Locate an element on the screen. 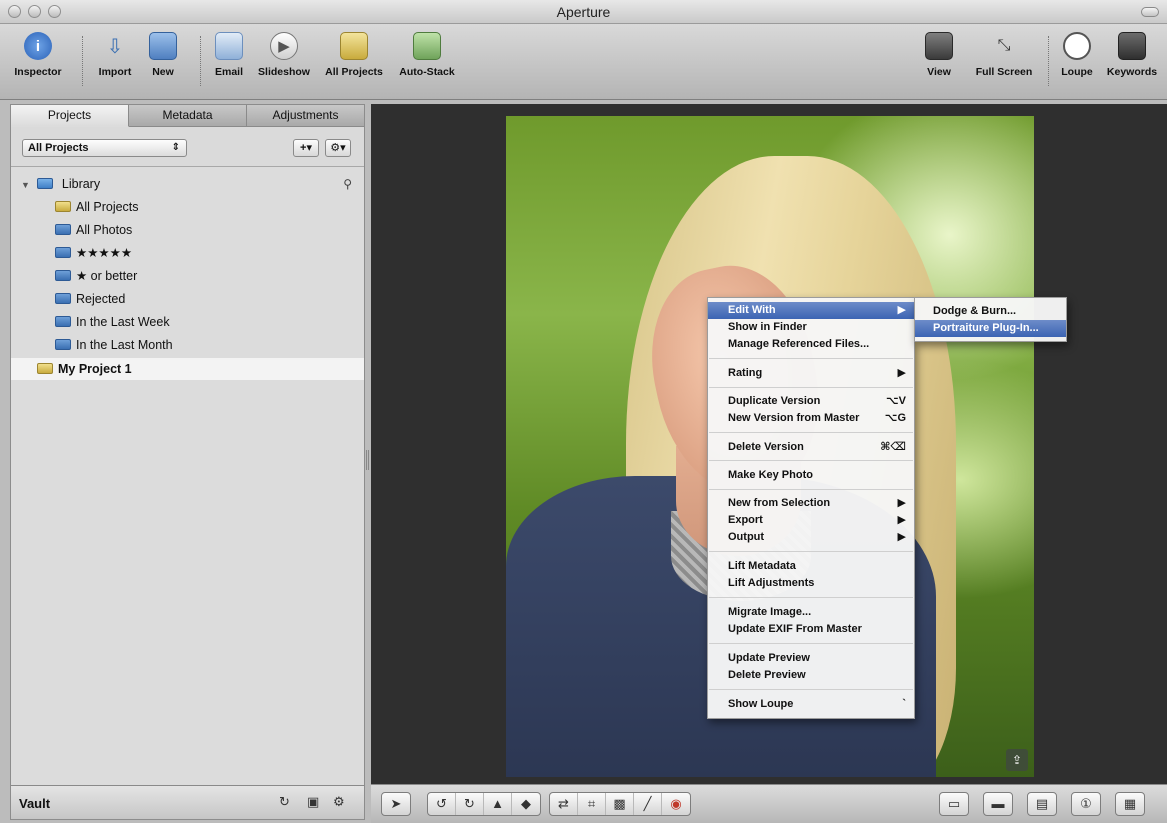  tab-adjustments: Adjustments is located at coordinates (305, 116).